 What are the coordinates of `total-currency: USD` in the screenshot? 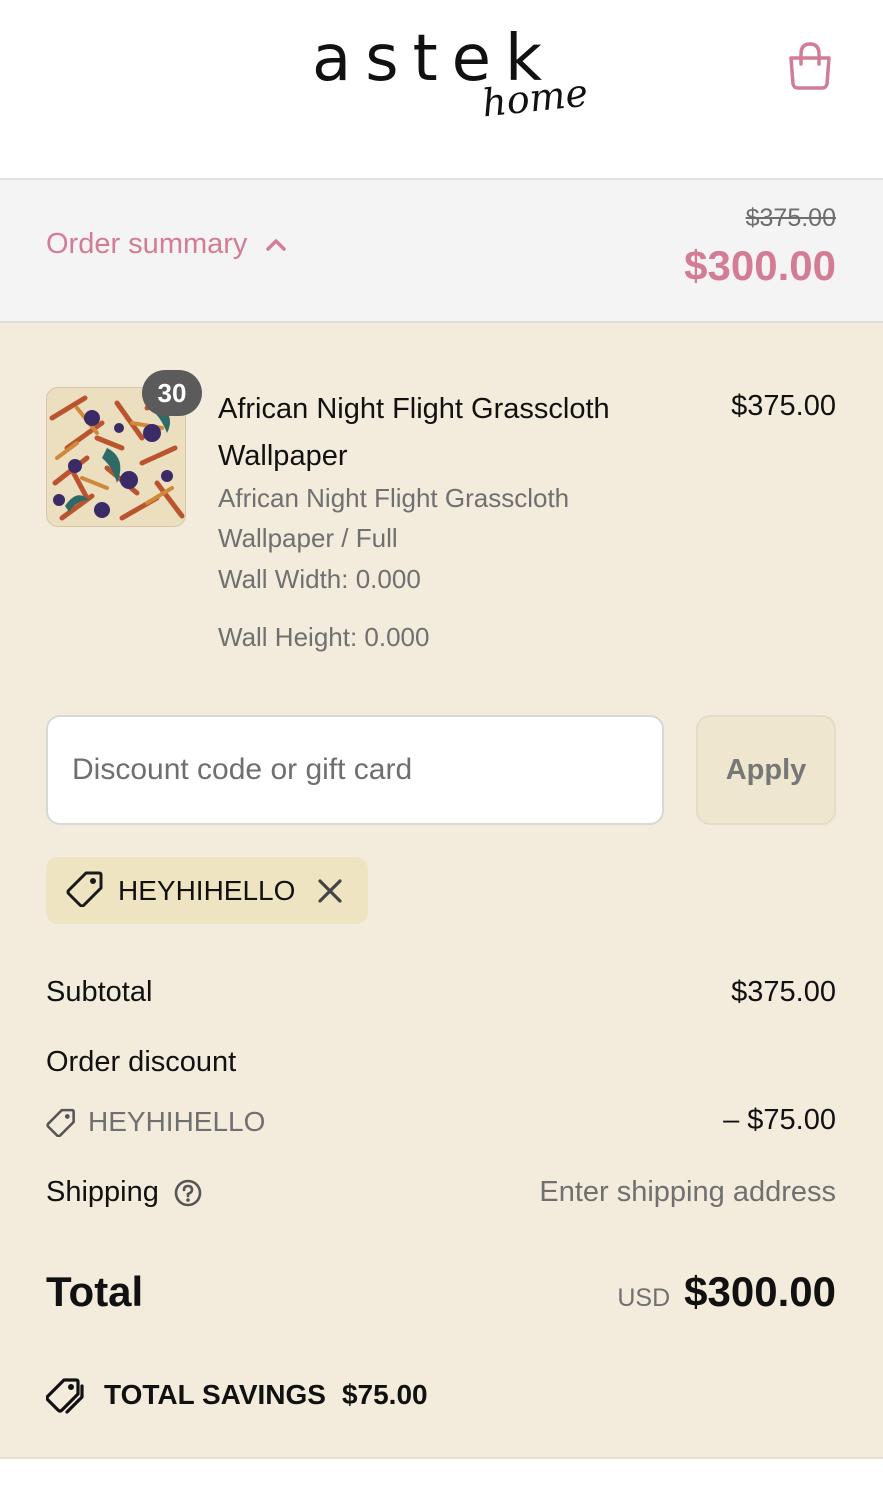 It's located at (644, 1298).